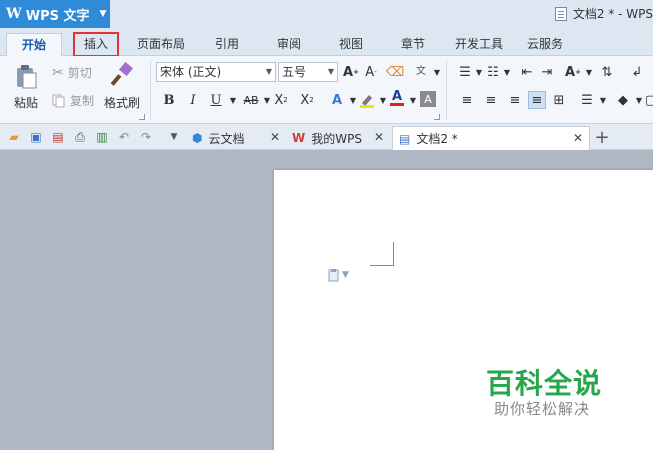 The height and width of the screenshot is (450, 653). I want to click on clipboard-dialog-launcher, so click(142, 117).